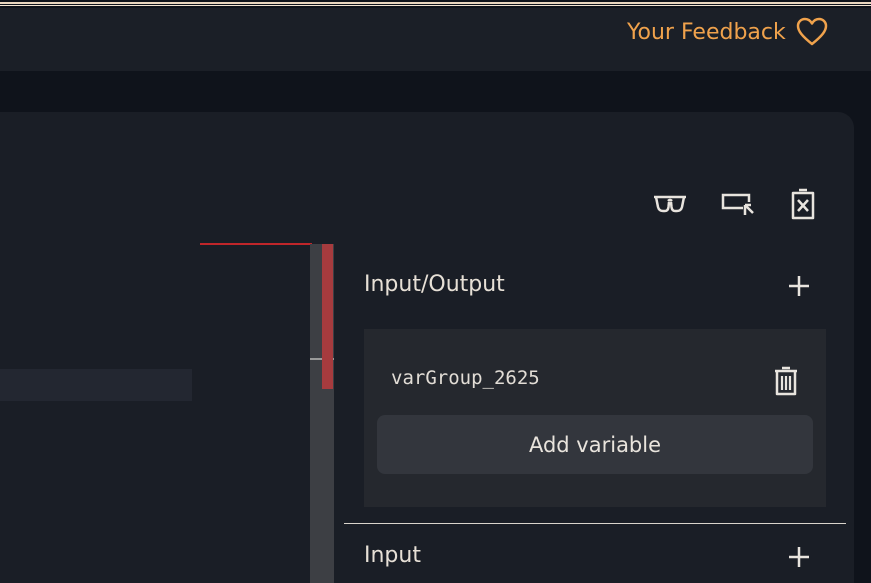 This screenshot has width=871, height=583. Describe the element at coordinates (327, 316) in the screenshot. I see `scrollbar-thumb` at that location.